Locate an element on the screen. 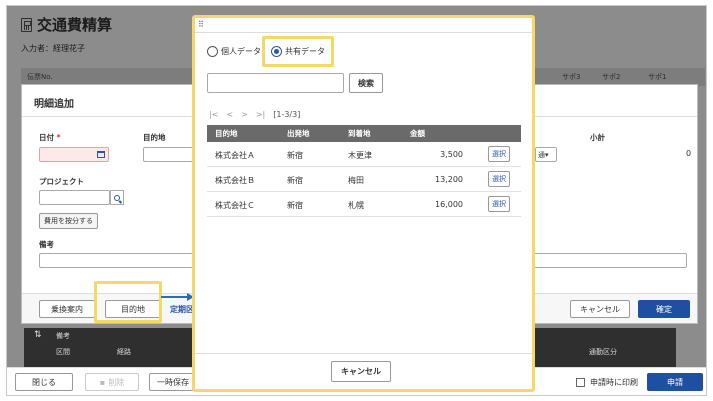 This screenshot has width=713, height=401. route-remarks-header: 備考 is located at coordinates (63, 336).